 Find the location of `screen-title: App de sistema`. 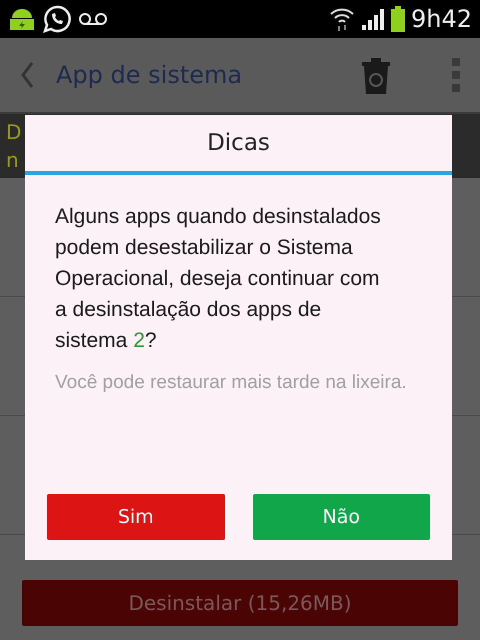

screen-title: App de sistema is located at coordinates (150, 75).